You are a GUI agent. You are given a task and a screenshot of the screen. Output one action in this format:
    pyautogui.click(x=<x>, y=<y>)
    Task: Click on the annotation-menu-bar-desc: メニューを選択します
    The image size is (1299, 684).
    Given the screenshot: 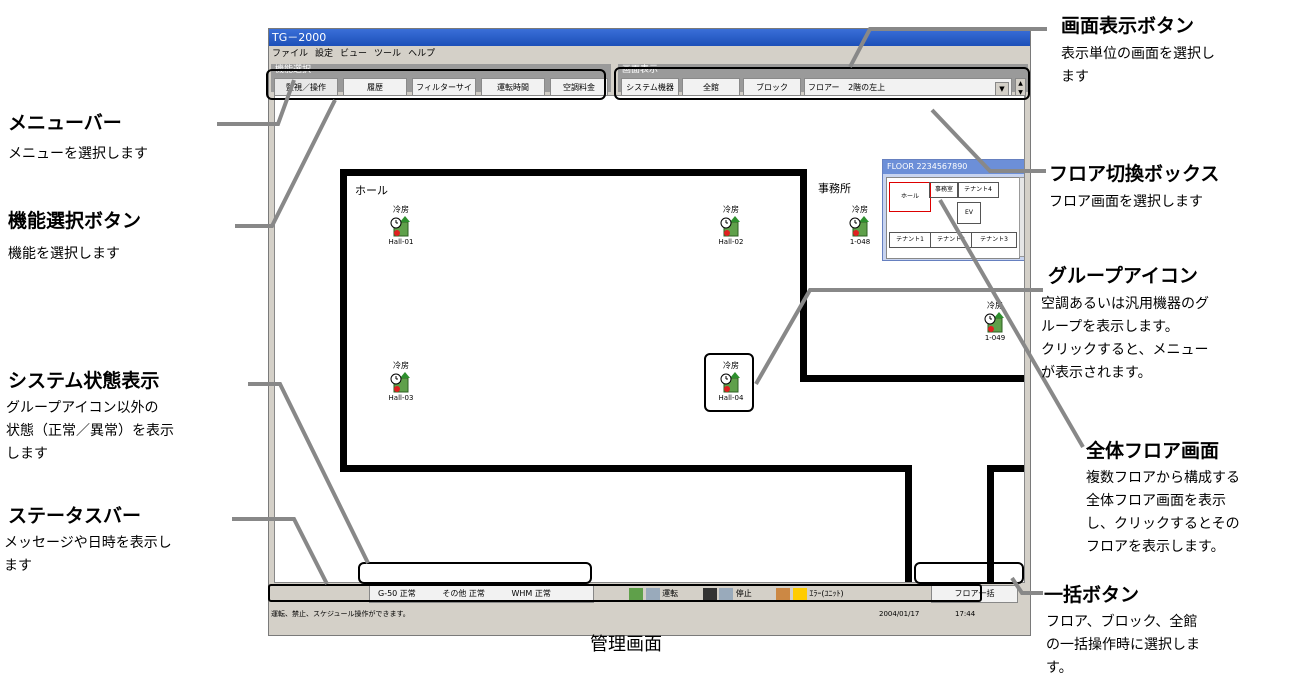 What is the action you would take?
    pyautogui.click(x=78, y=154)
    